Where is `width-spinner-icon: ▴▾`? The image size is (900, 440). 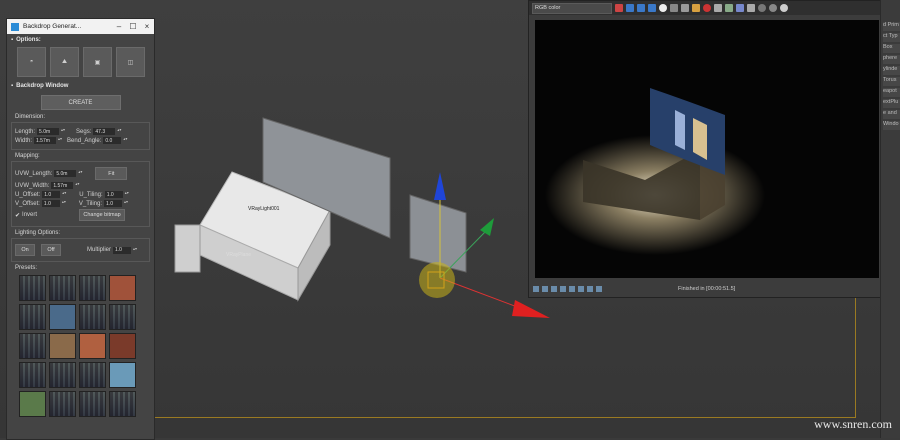 width-spinner-icon: ▴▾ is located at coordinates (60, 140).